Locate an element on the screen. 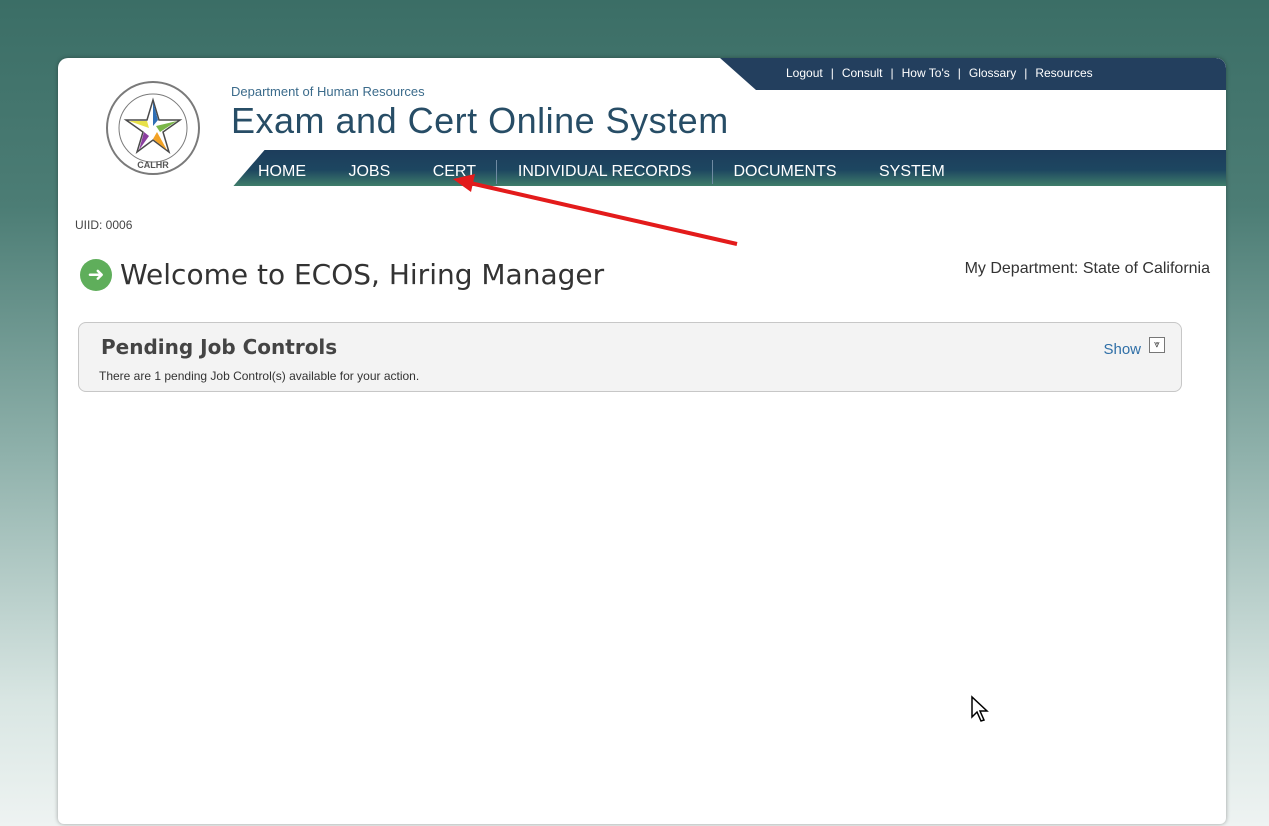  my-department: My Department: State of California is located at coordinates (1087, 268).